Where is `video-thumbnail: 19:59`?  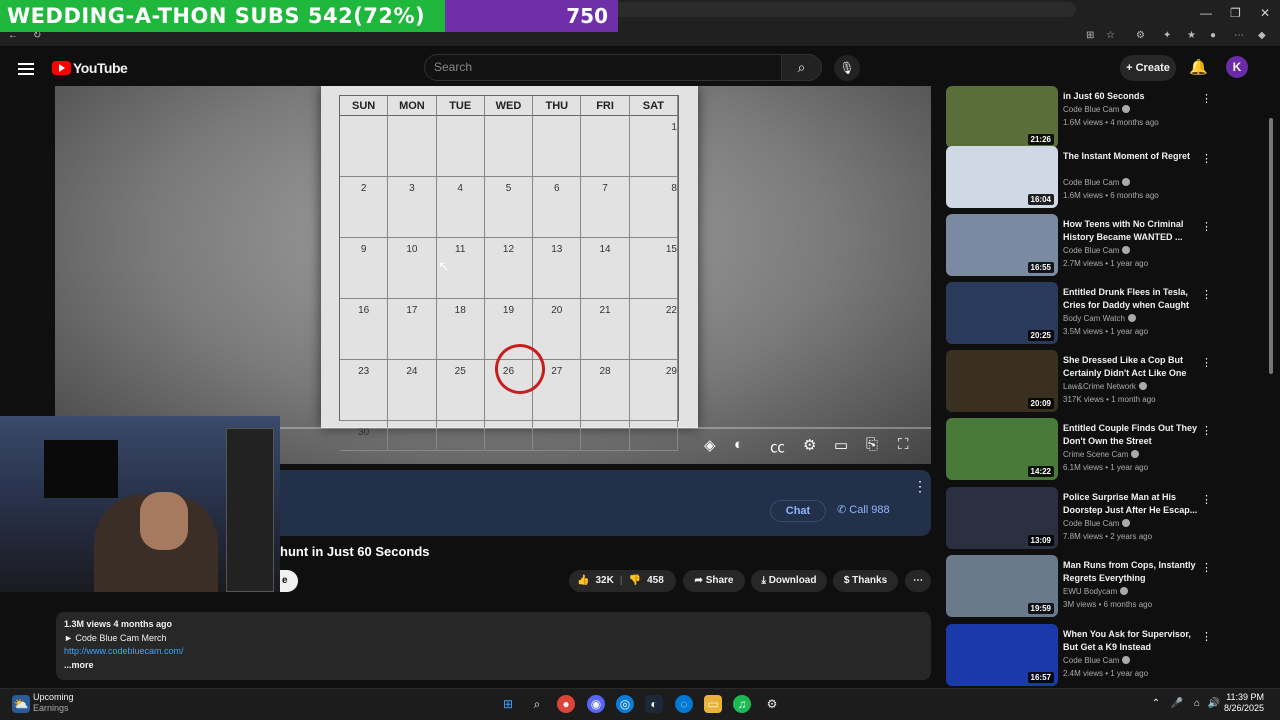 video-thumbnail: 19:59 is located at coordinates (1002, 586).